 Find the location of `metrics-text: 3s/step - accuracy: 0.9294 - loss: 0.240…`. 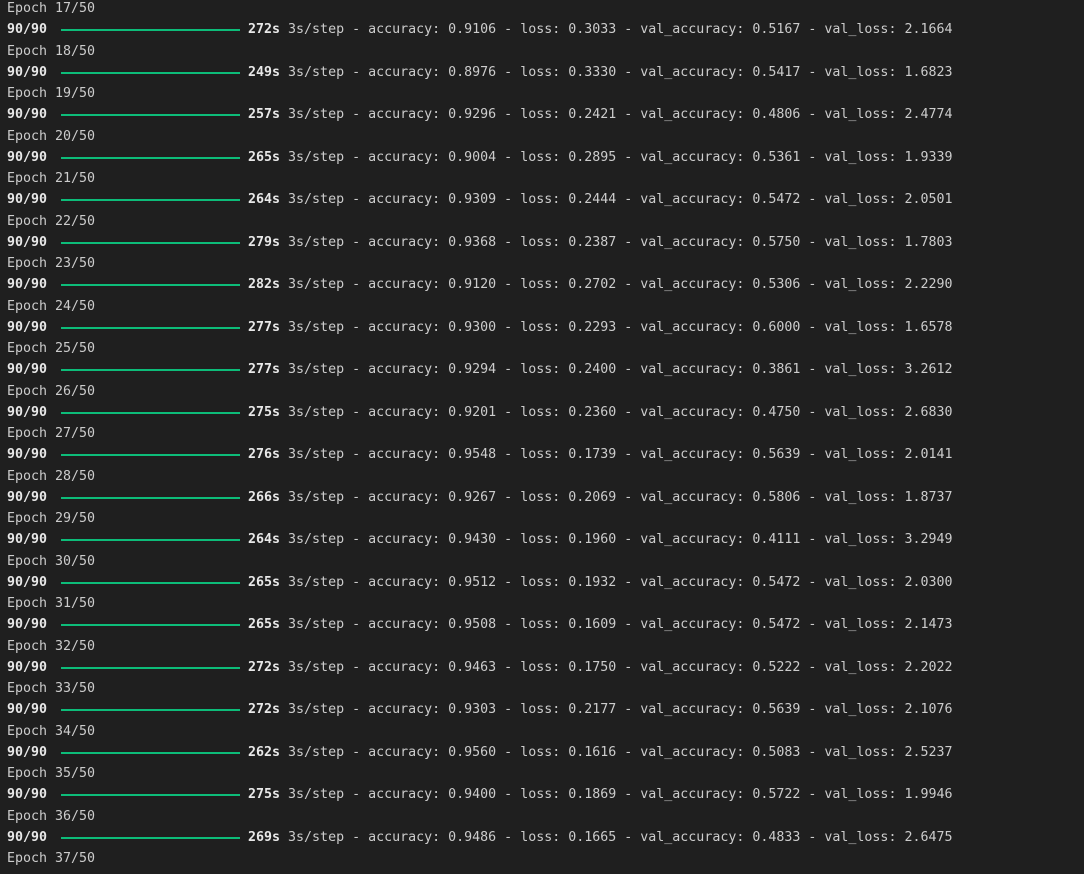

metrics-text: 3s/step - accuracy: 0.9294 - loss: 0.240… is located at coordinates (616, 369).